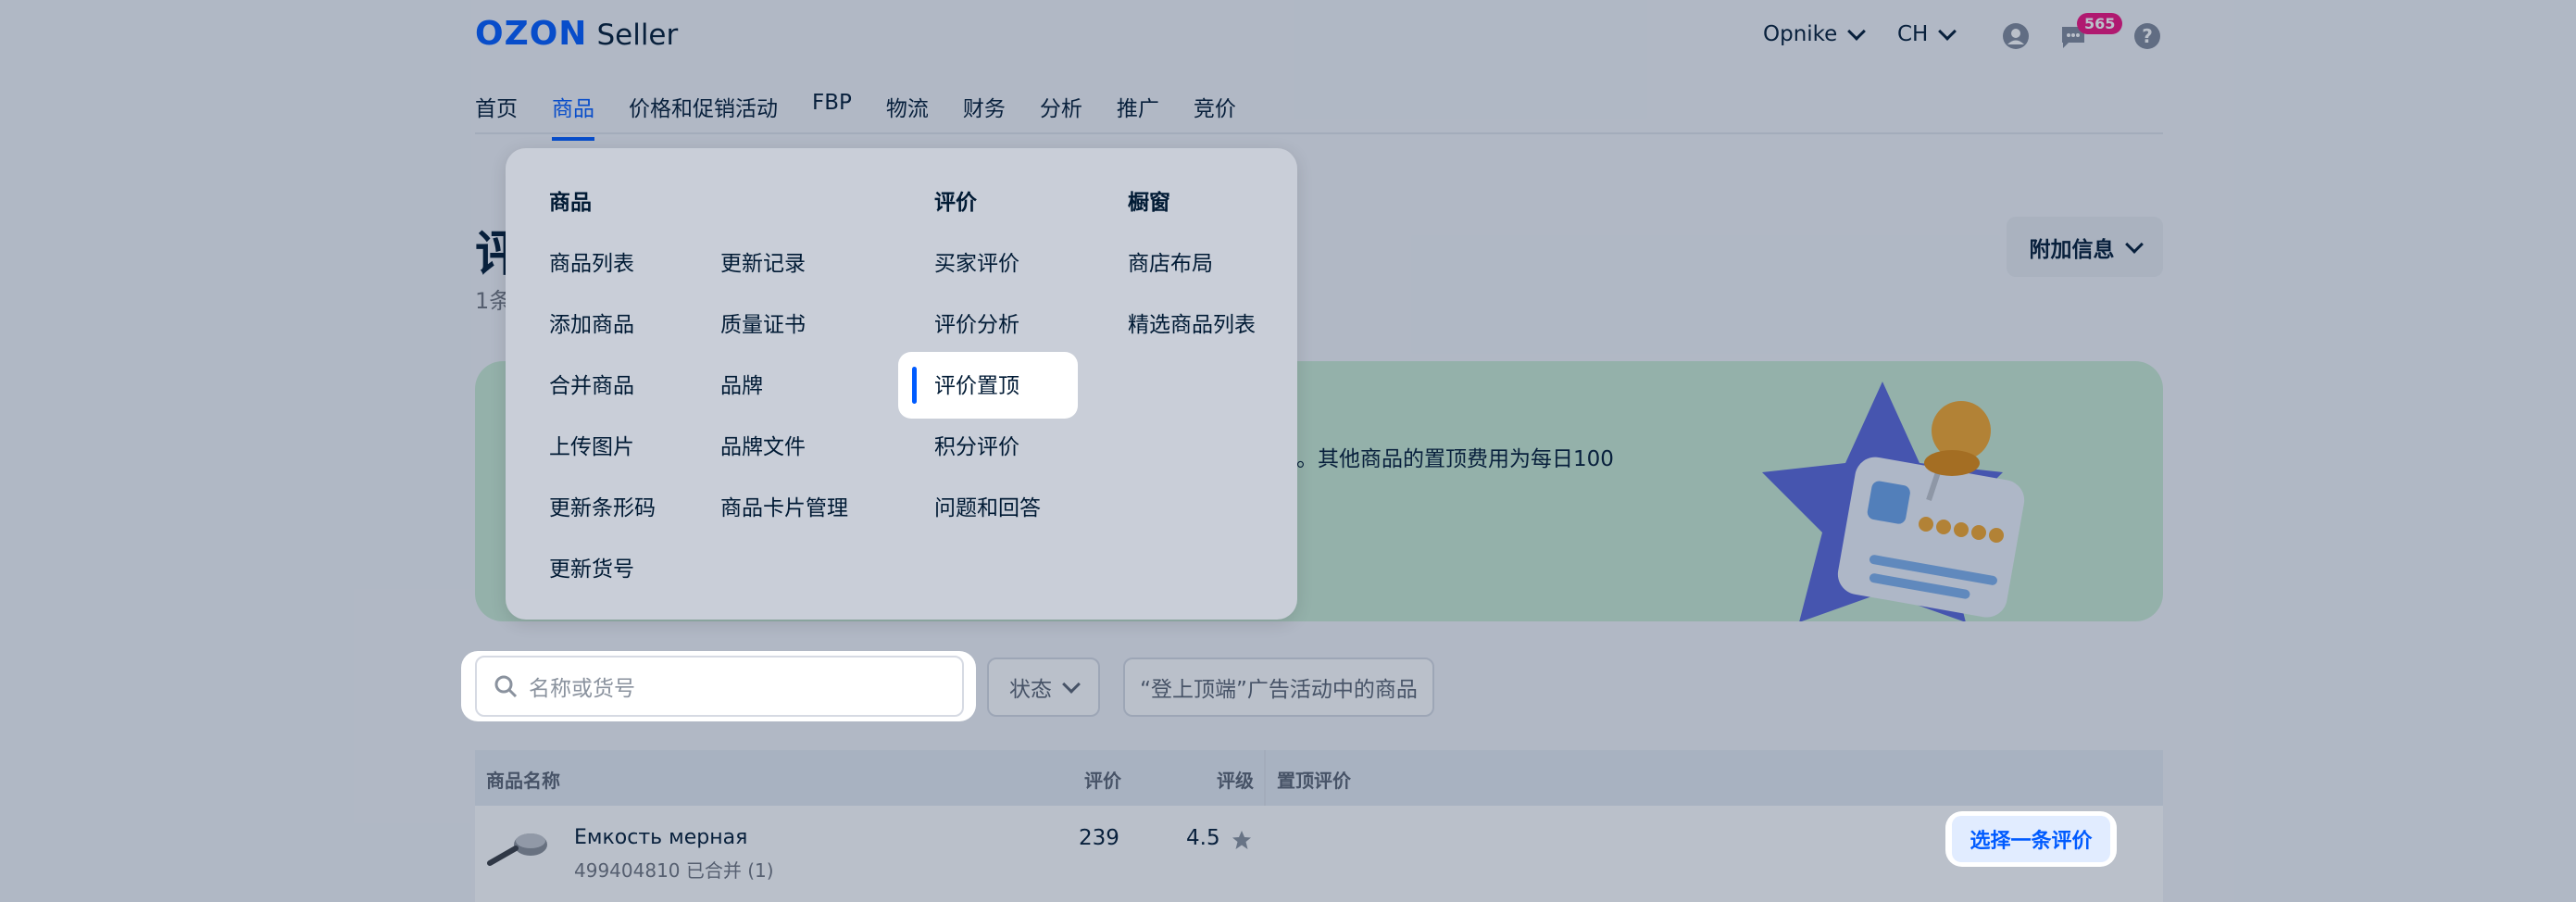 The width and height of the screenshot is (2576, 902). I want to click on menu-item-update-barcodes: 更新条形码, so click(602, 506).